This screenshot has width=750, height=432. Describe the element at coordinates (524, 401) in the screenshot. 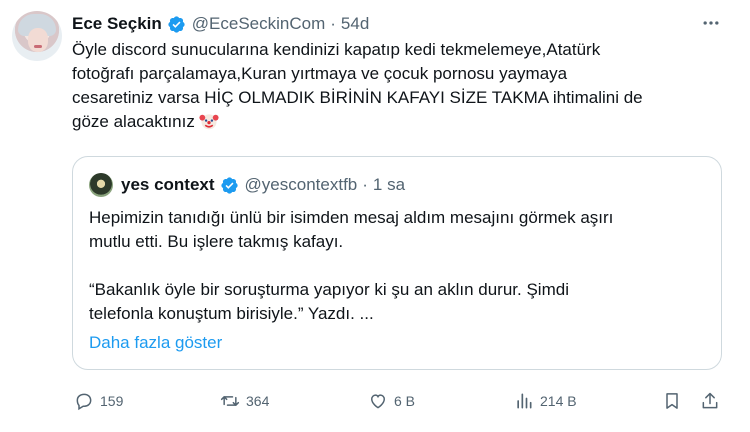

I see `analytics-icon` at that location.